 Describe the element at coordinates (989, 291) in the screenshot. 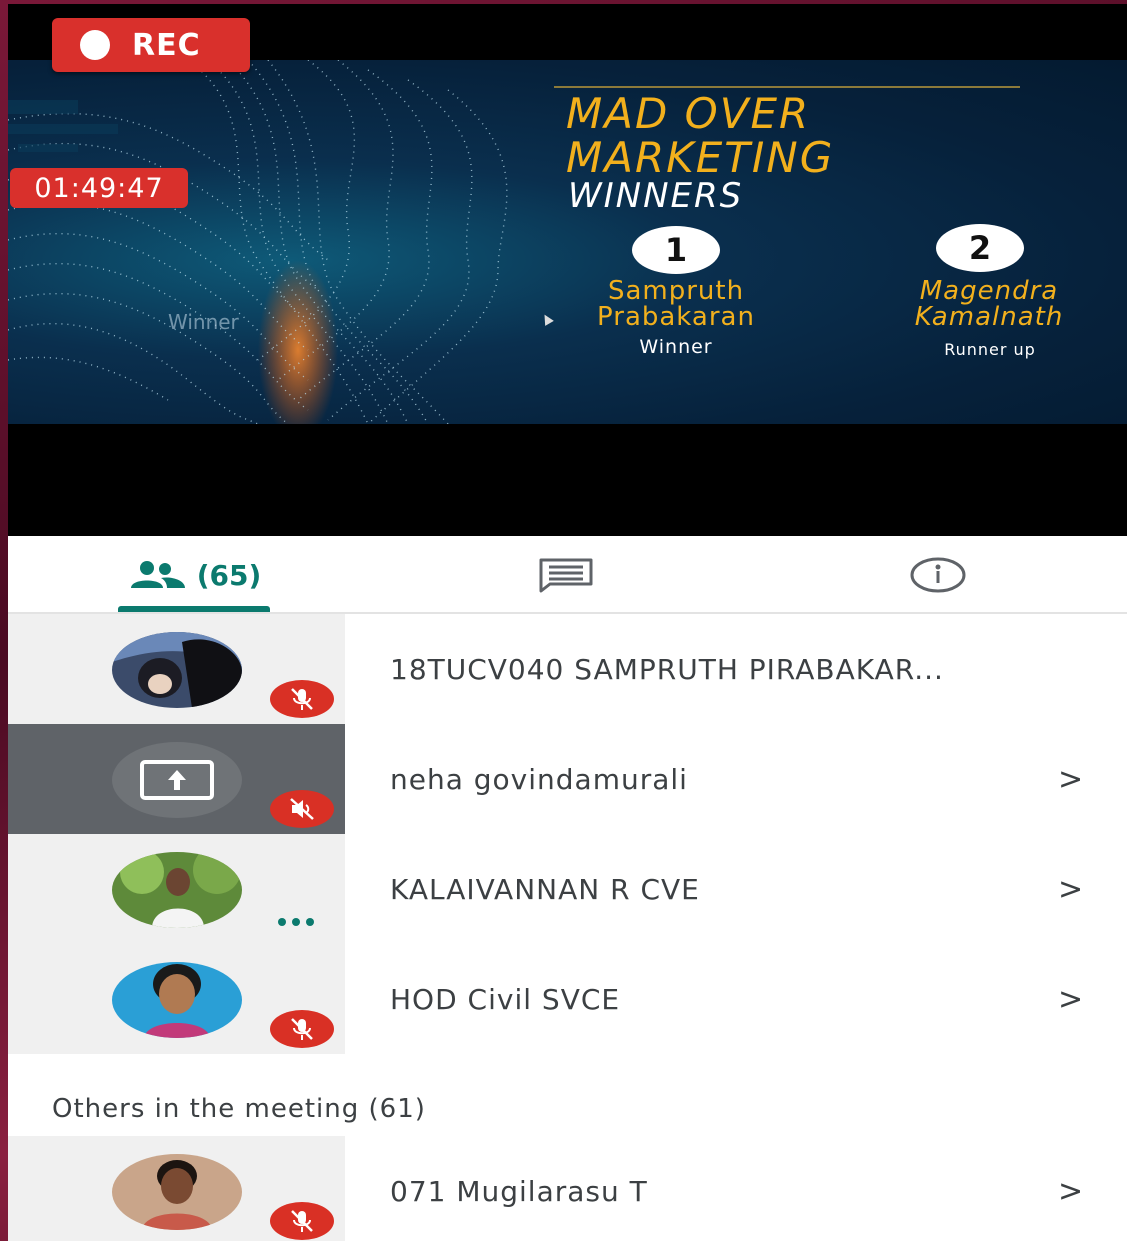

I see `winner-2-first-name: Magendra` at that location.